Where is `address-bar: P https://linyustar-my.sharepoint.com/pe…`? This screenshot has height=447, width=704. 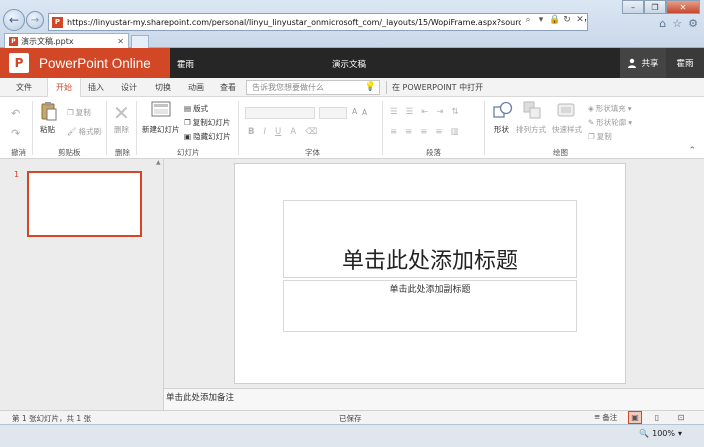 address-bar: P https://linyustar-my.sharepoint.com/pe… is located at coordinates (318, 22).